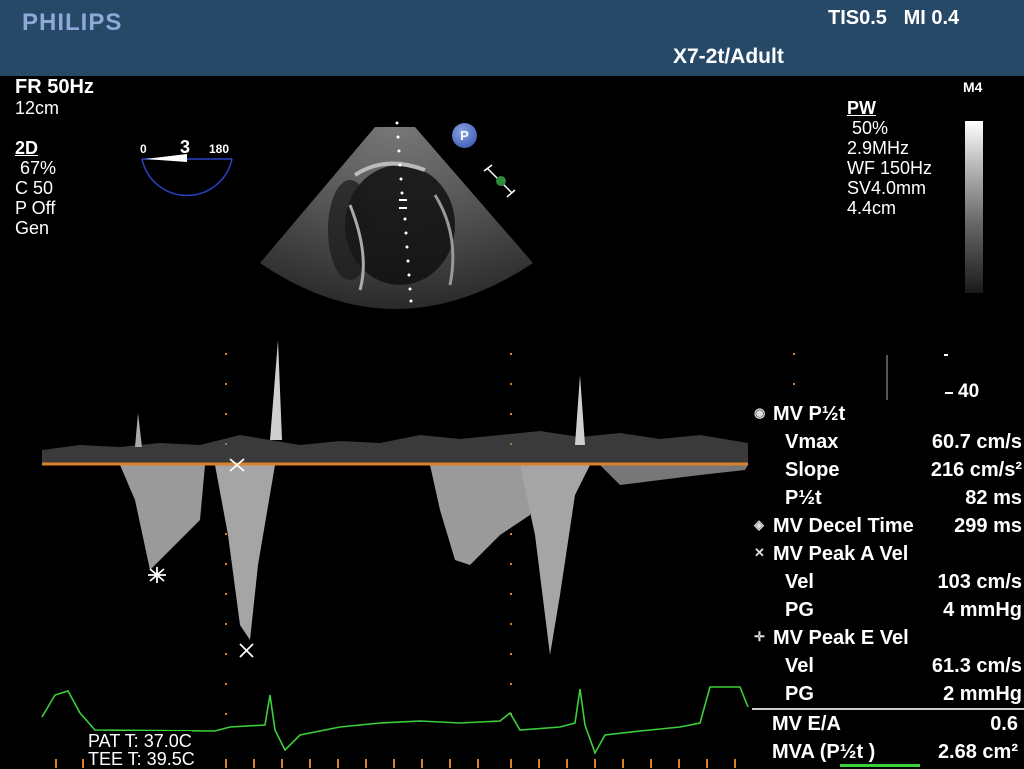 This screenshot has height=769, width=1024. What do you see at coordinates (974, 207) in the screenshot?
I see `gray-scale-bar` at bounding box center [974, 207].